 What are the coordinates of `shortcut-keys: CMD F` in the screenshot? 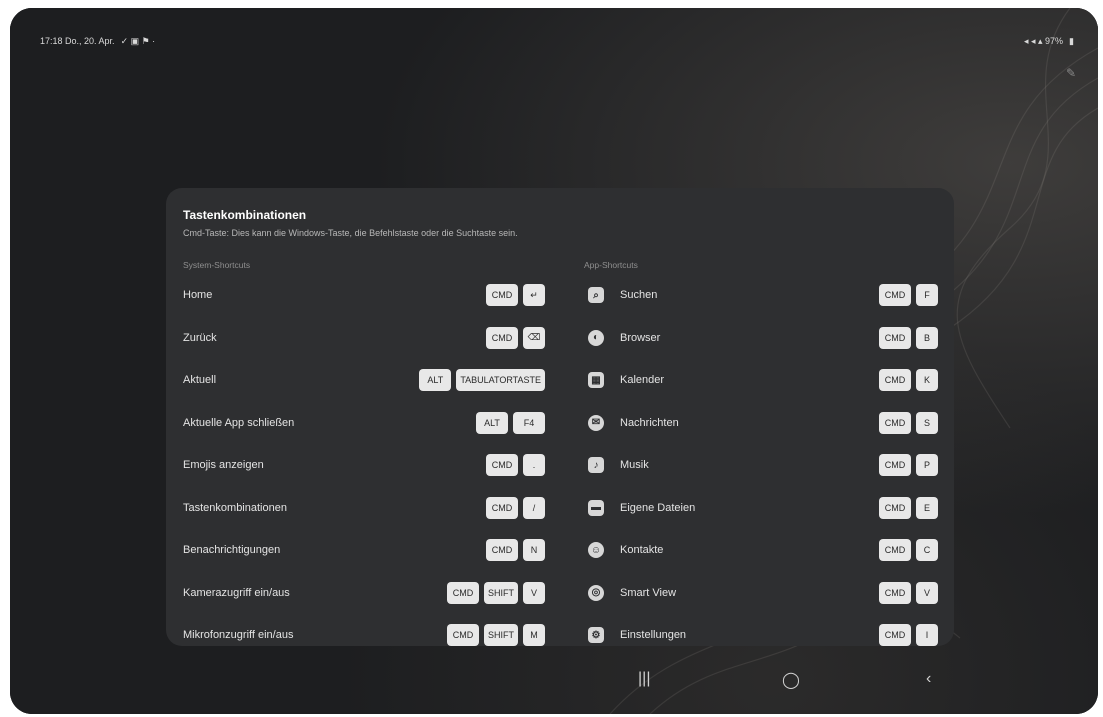 It's located at (908, 295).